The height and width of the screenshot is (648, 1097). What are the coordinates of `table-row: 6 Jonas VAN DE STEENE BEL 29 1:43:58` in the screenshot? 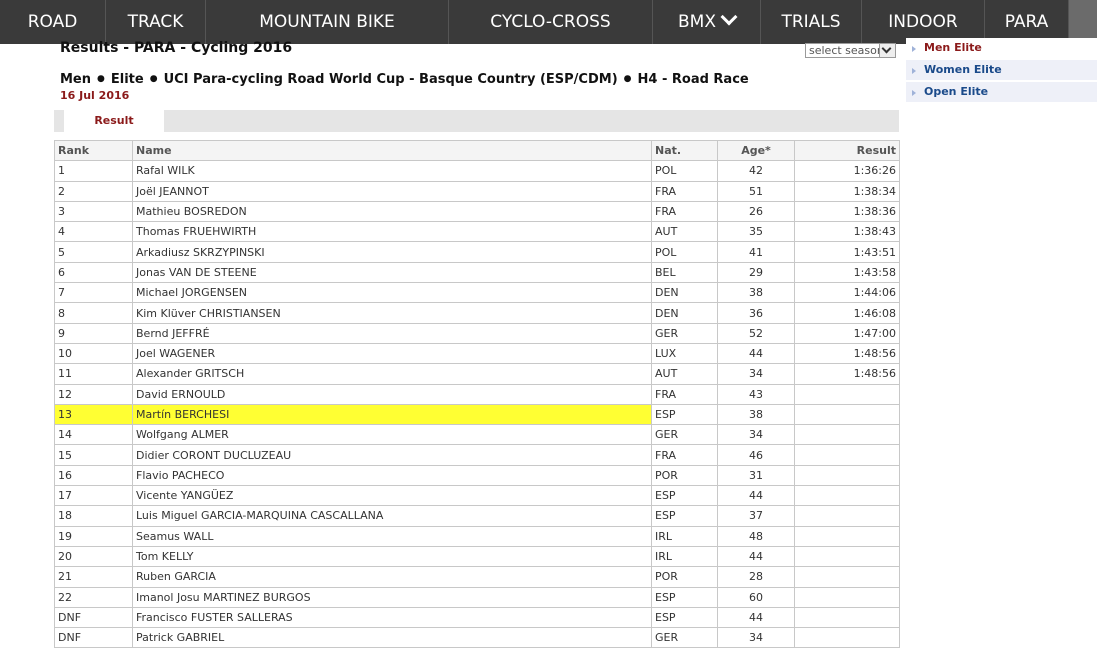 It's located at (477, 272).